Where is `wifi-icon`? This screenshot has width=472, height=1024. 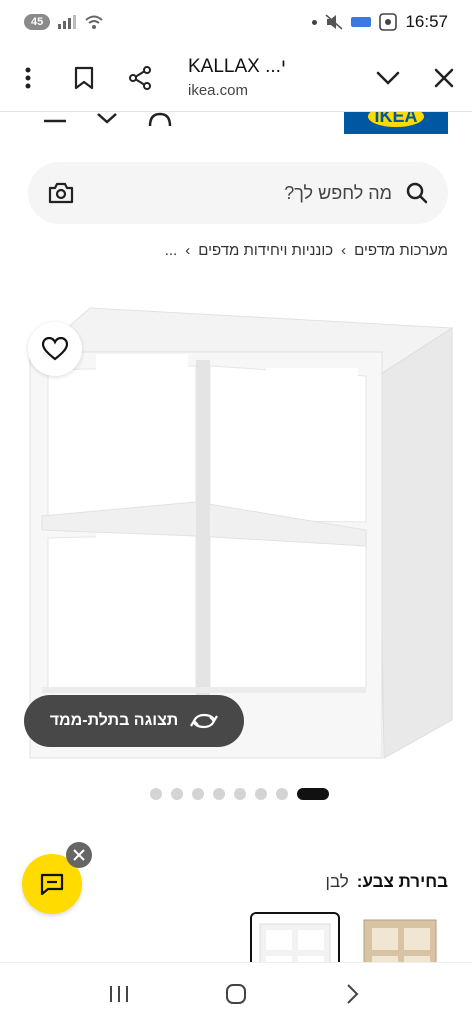
wifi-icon is located at coordinates (94, 22).